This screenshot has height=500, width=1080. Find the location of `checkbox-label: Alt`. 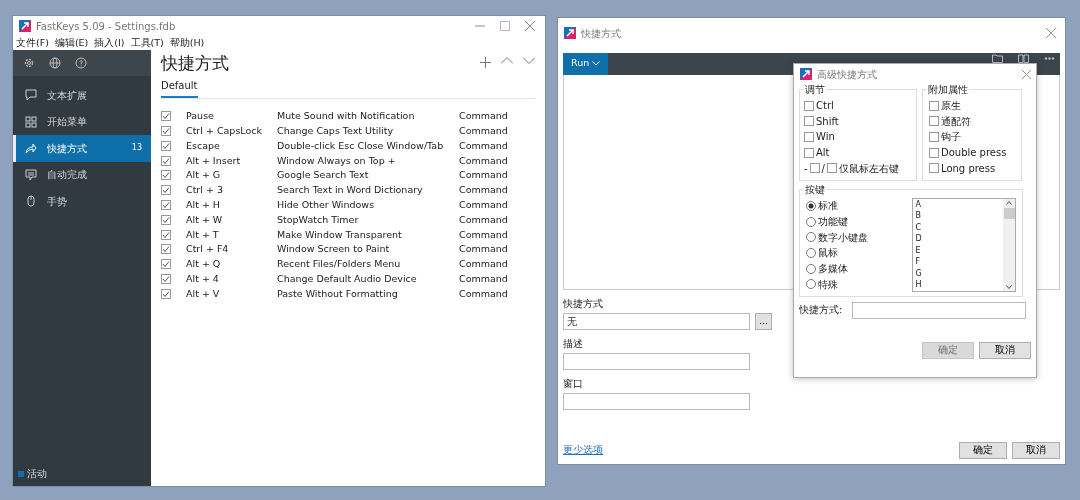

checkbox-label: Alt is located at coordinates (823, 153).